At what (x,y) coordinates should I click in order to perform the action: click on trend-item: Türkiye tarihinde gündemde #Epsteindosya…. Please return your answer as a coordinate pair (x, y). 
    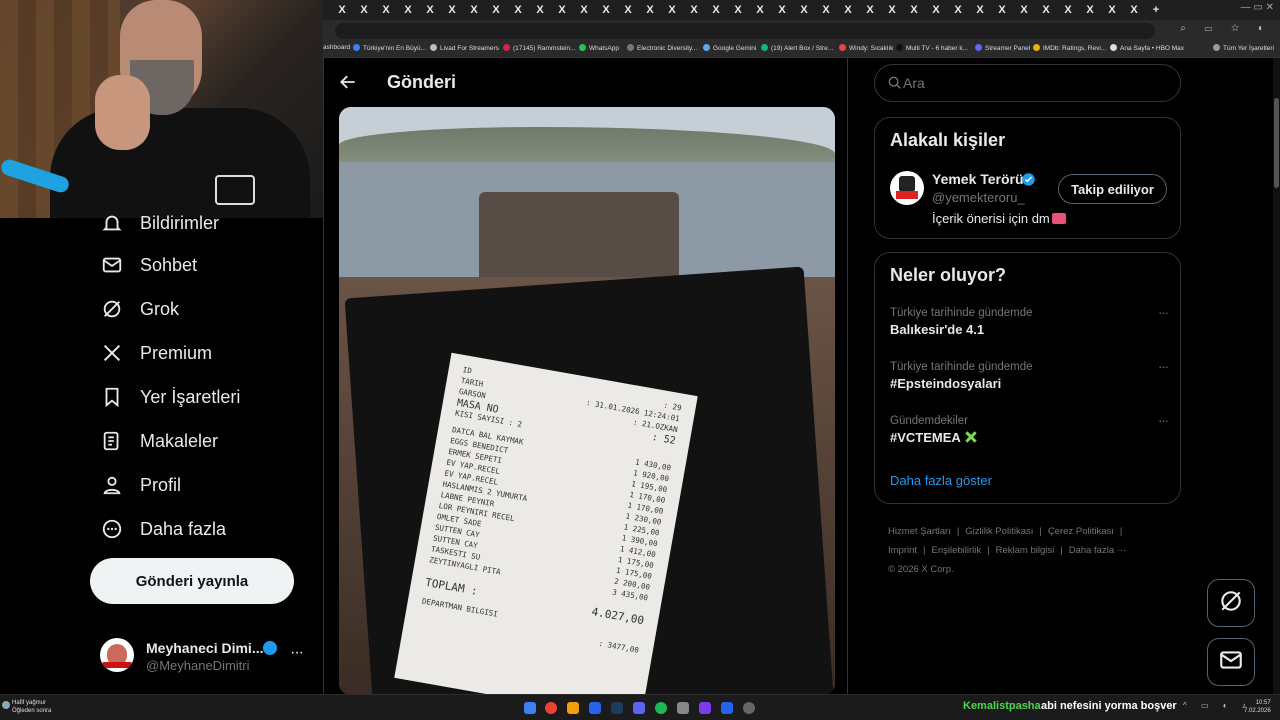
    Looking at the image, I should click on (1029, 378).